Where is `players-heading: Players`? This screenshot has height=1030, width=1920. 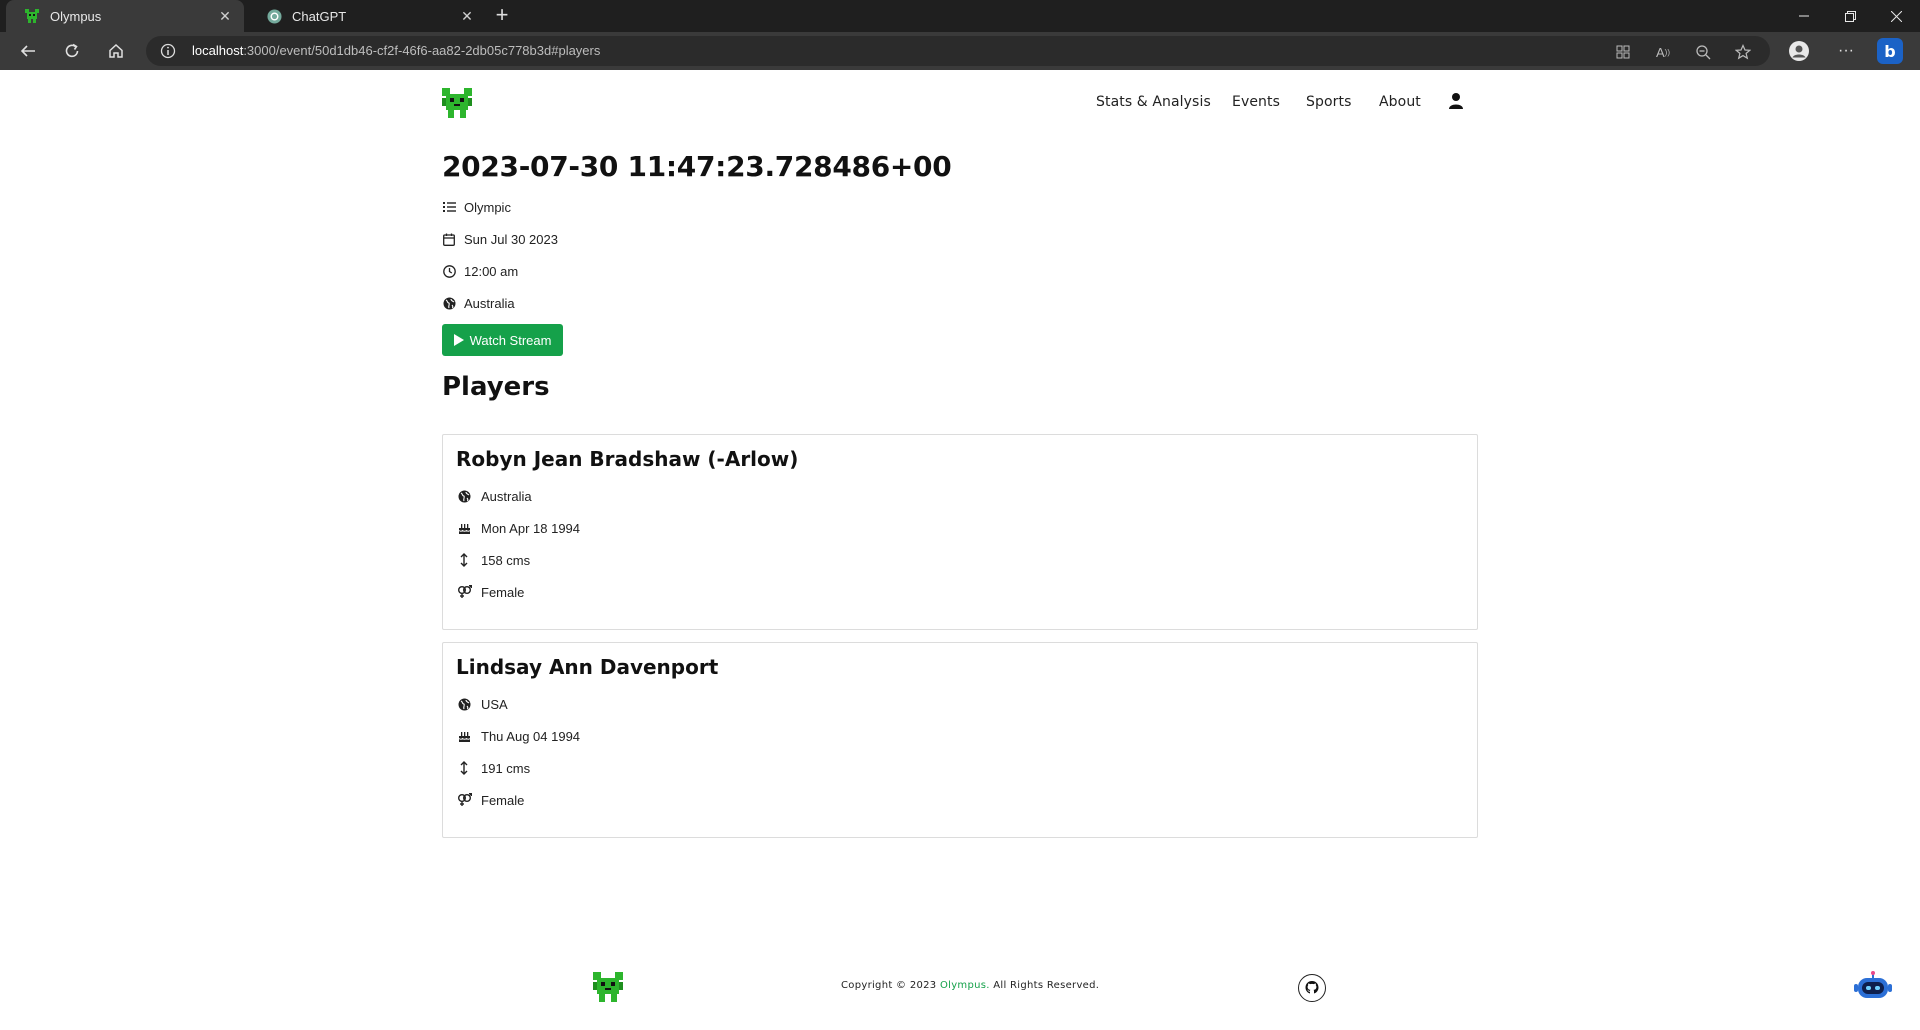
players-heading: Players is located at coordinates (496, 387).